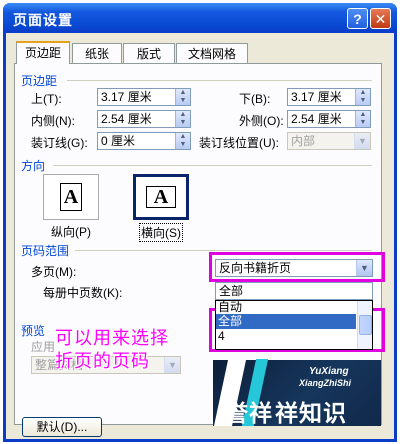 Image resolution: width=402 pixels, height=444 pixels. What do you see at coordinates (144, 97) in the screenshot?
I see `top-margin-input: 3.17 厘米 ▲ ▼` at bounding box center [144, 97].